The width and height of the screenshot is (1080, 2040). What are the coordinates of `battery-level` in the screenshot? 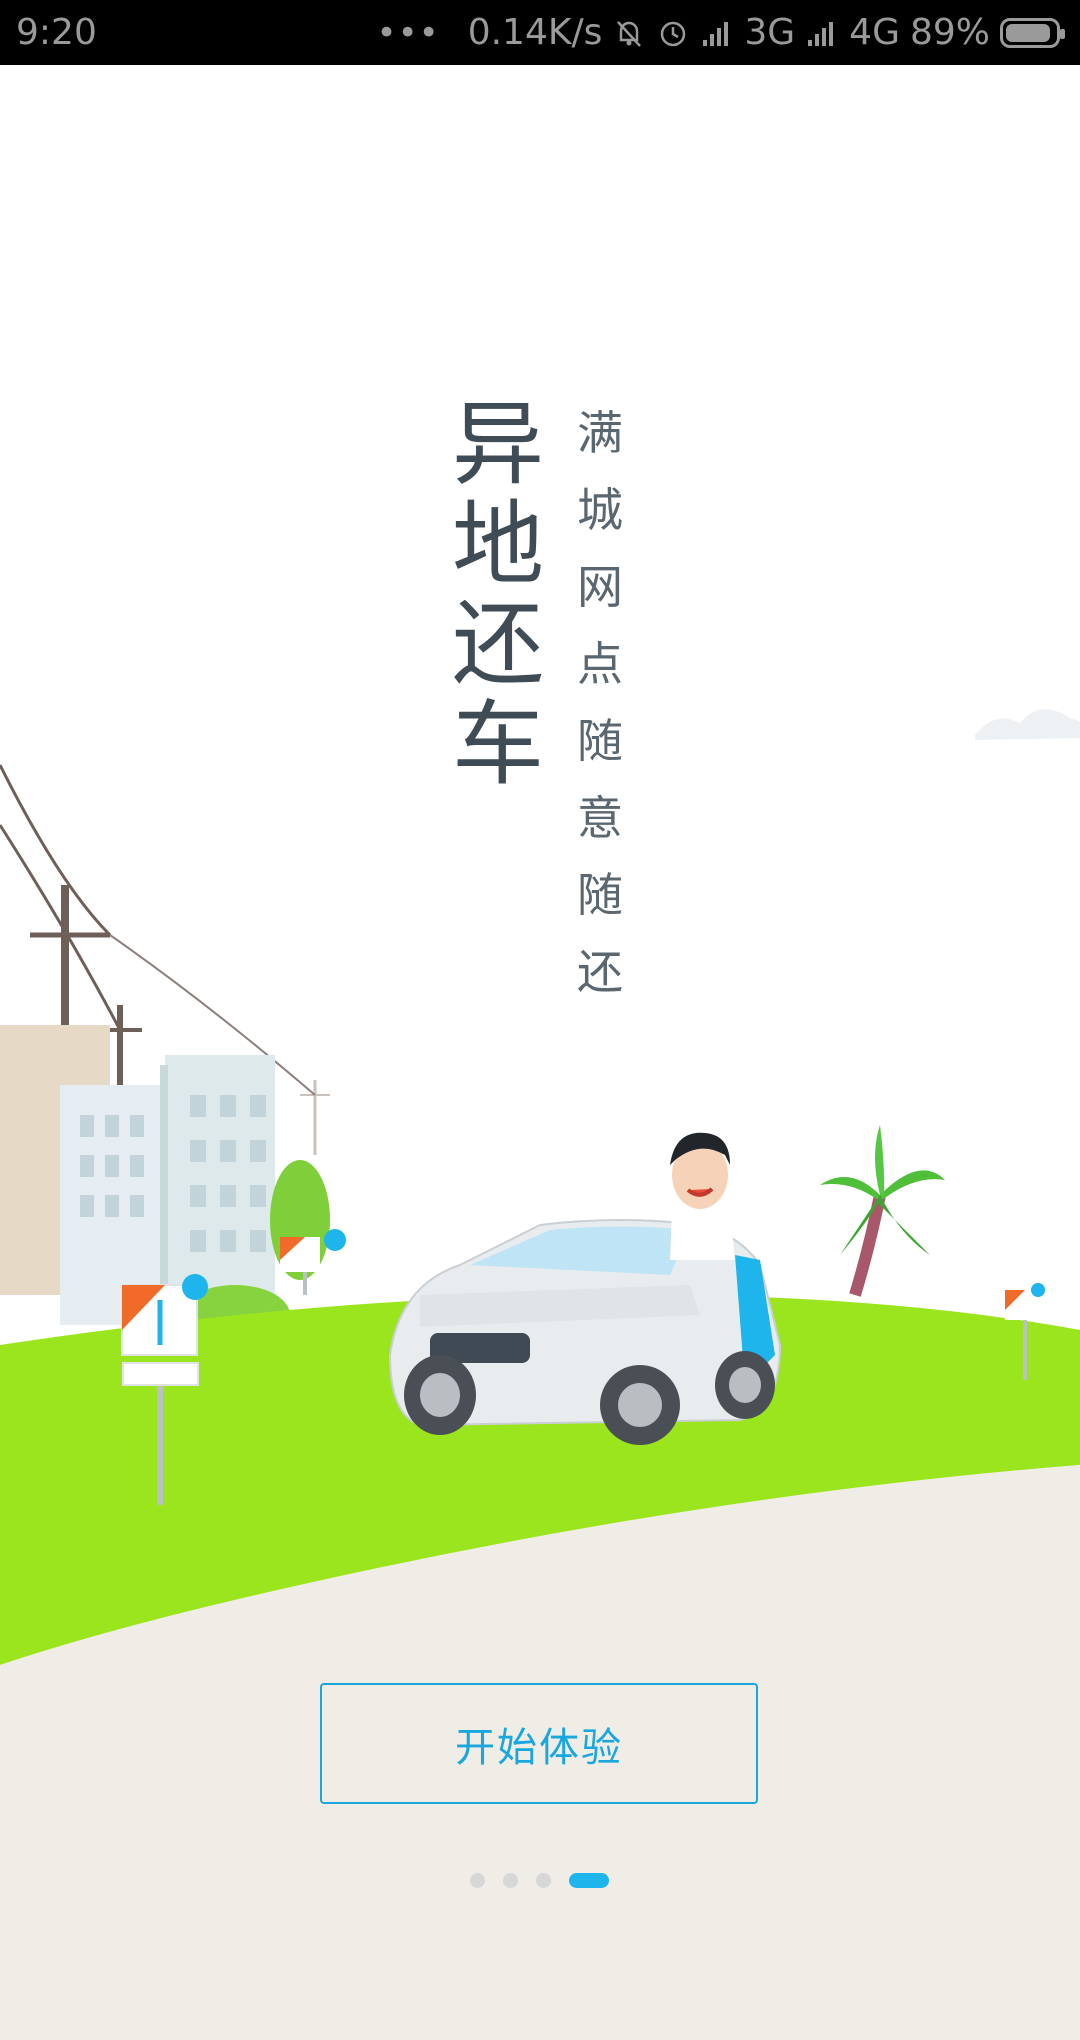 It's located at (1028, 32).